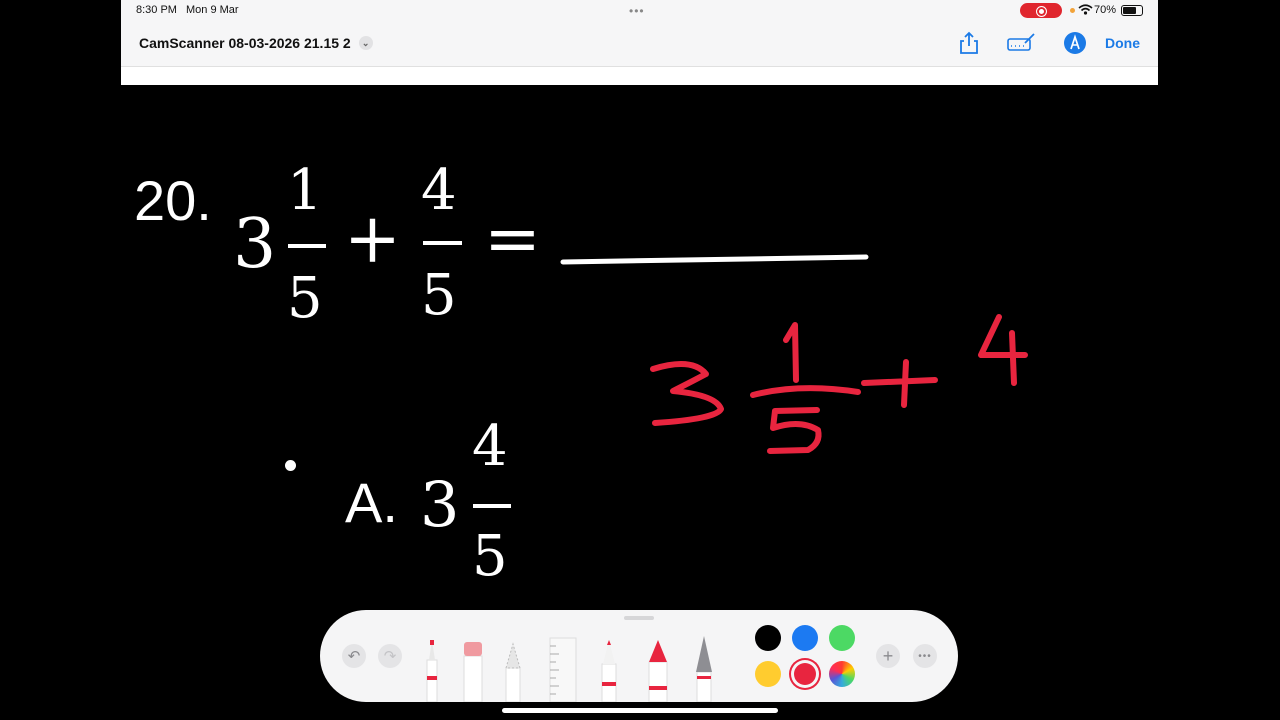 The height and width of the screenshot is (720, 1280). What do you see at coordinates (440, 504) in the screenshot?
I see `option-a-whole: 3` at bounding box center [440, 504].